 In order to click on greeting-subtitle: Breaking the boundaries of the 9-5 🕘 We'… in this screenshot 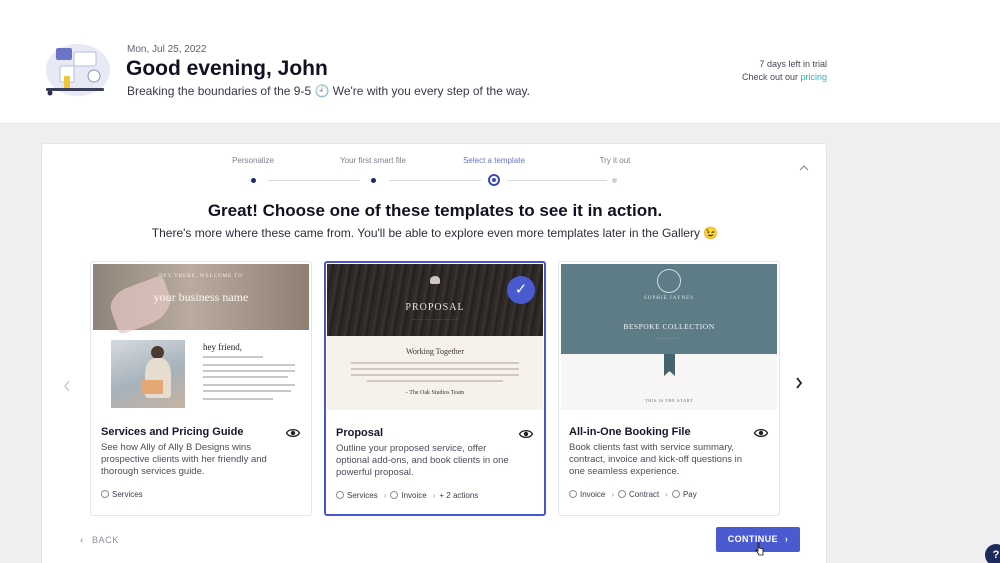, I will do `click(329, 91)`.